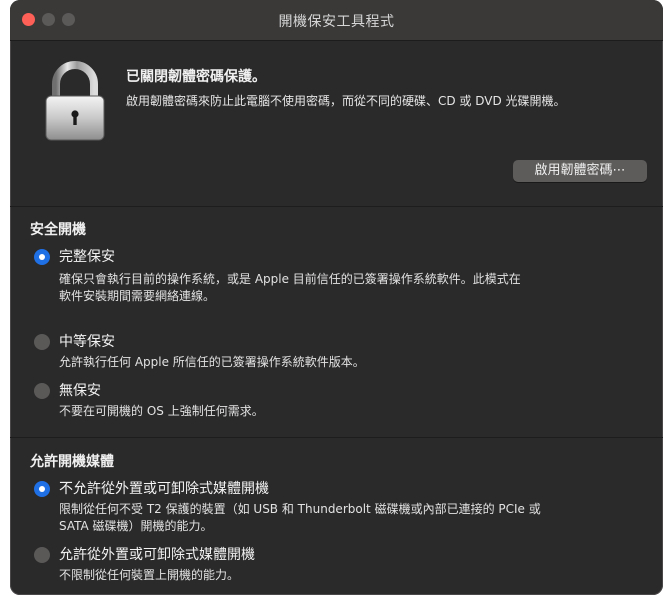 This screenshot has width=663, height=599. Describe the element at coordinates (75, 101) in the screenshot. I see `lock-icon` at that location.